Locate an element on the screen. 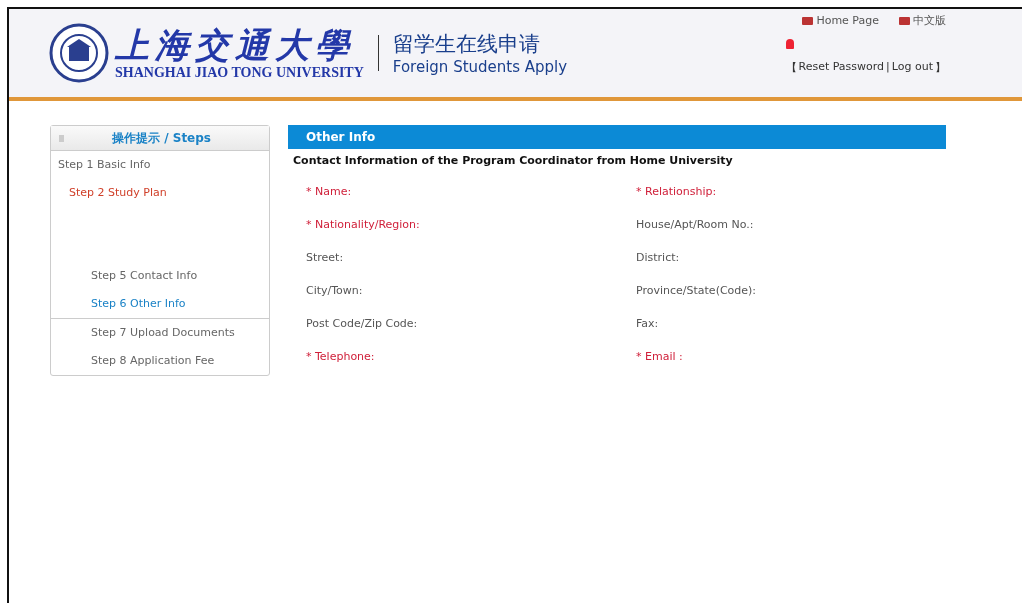  university-name-english: SHANGHAI JIAO TONG UNIVERSITY is located at coordinates (239, 73).